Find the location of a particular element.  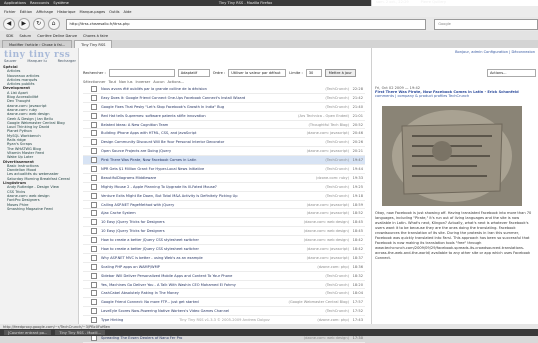

shortcuts-menu: Raccourcis is located at coordinates (39, 3).